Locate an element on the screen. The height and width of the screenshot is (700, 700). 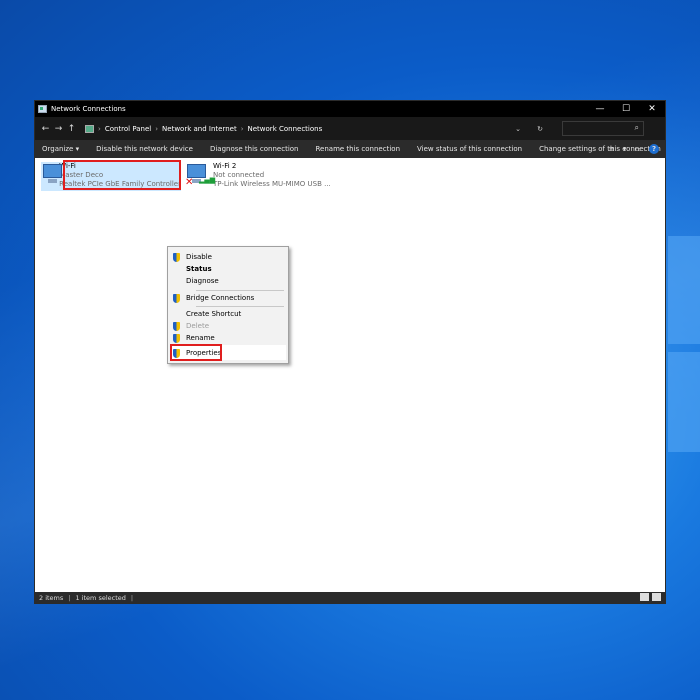
diagnose-button: Diagnose this connection is located at coordinates (254, 149).